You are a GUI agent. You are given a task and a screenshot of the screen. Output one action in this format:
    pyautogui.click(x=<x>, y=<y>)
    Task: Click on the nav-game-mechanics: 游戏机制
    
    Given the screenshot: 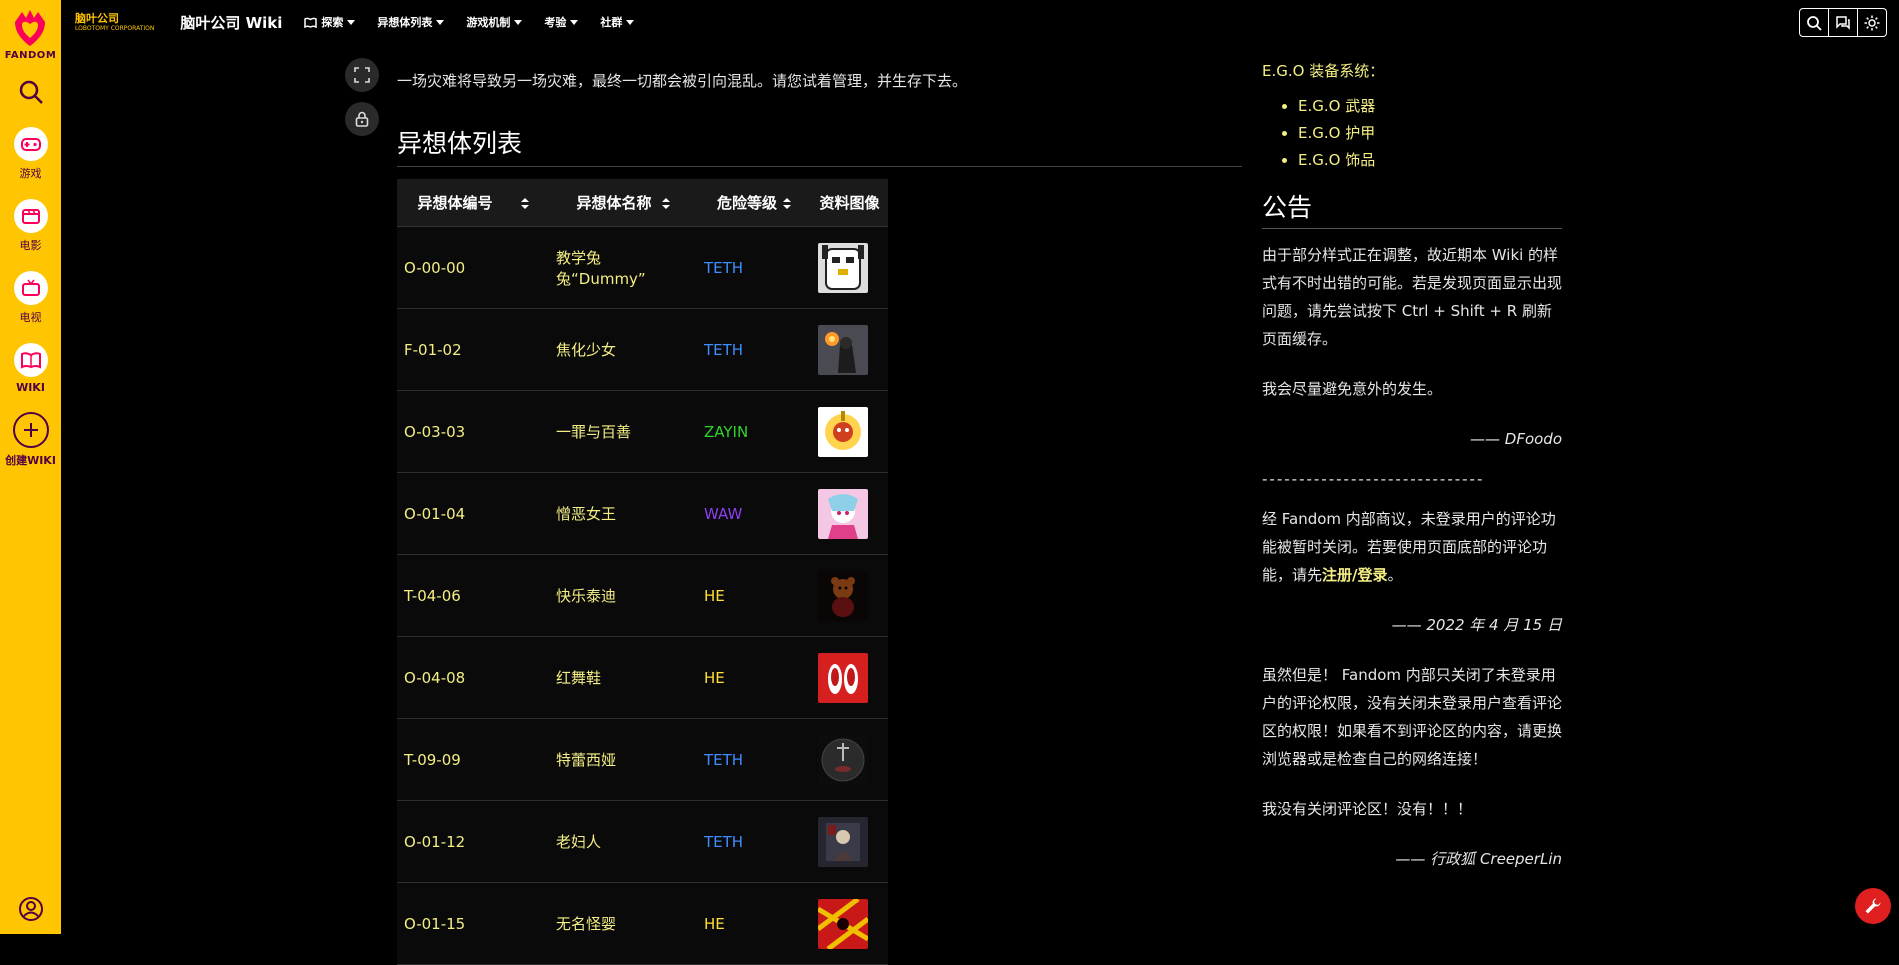 What is the action you would take?
    pyautogui.click(x=494, y=22)
    